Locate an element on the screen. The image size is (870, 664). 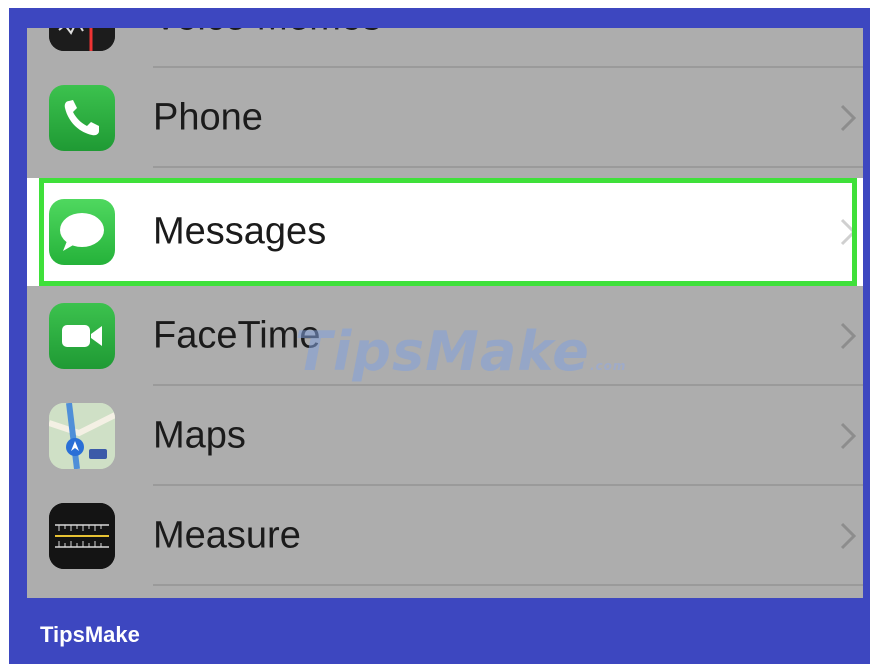
settings-row-label: Messages is located at coordinates (240, 231).